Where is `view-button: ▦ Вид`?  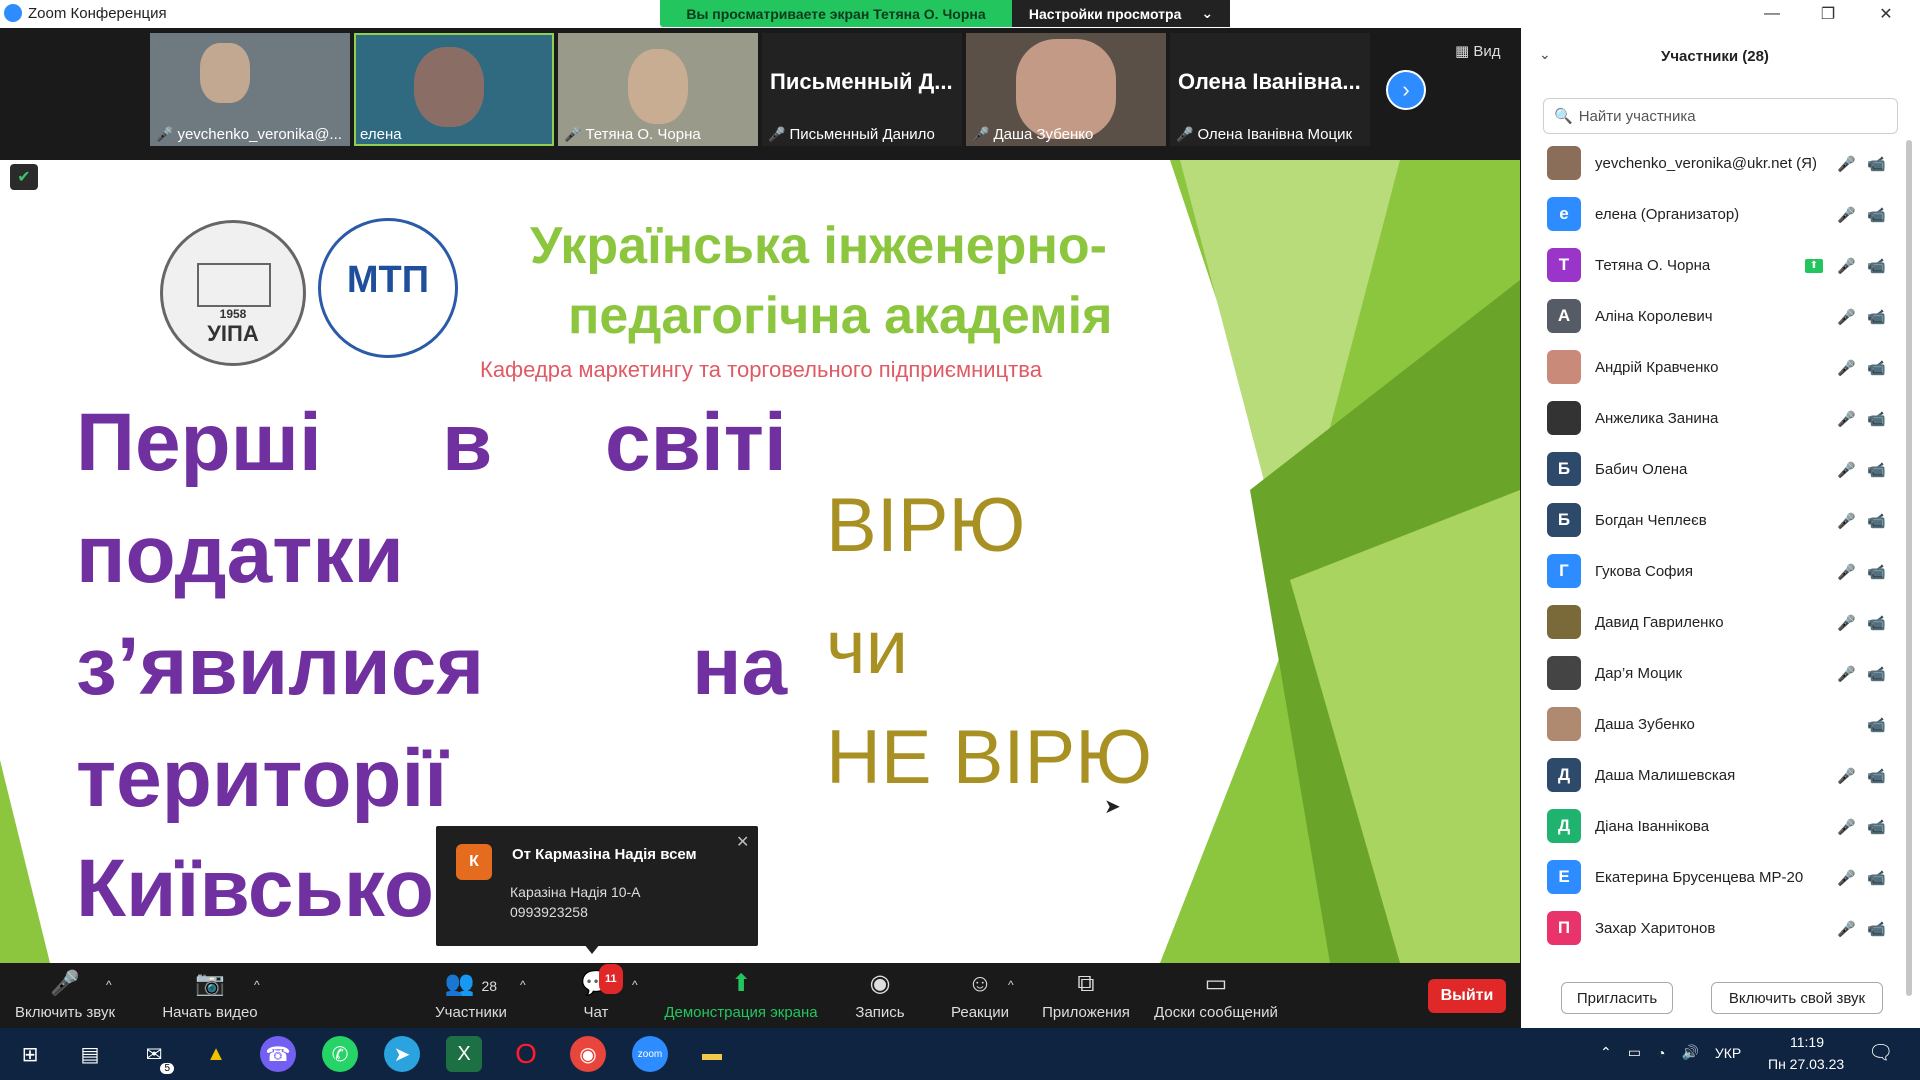 view-button: ▦ Вид is located at coordinates (1477, 51).